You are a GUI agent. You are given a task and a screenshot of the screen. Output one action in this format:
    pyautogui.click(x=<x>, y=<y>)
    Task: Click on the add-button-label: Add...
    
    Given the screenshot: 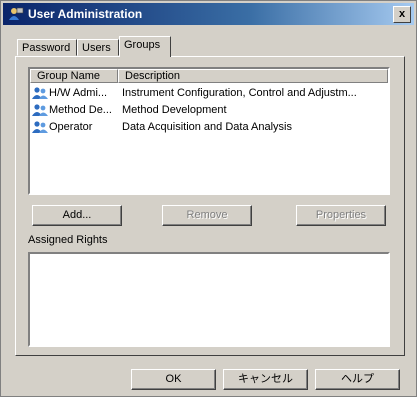 What is the action you would take?
    pyautogui.click(x=77, y=215)
    